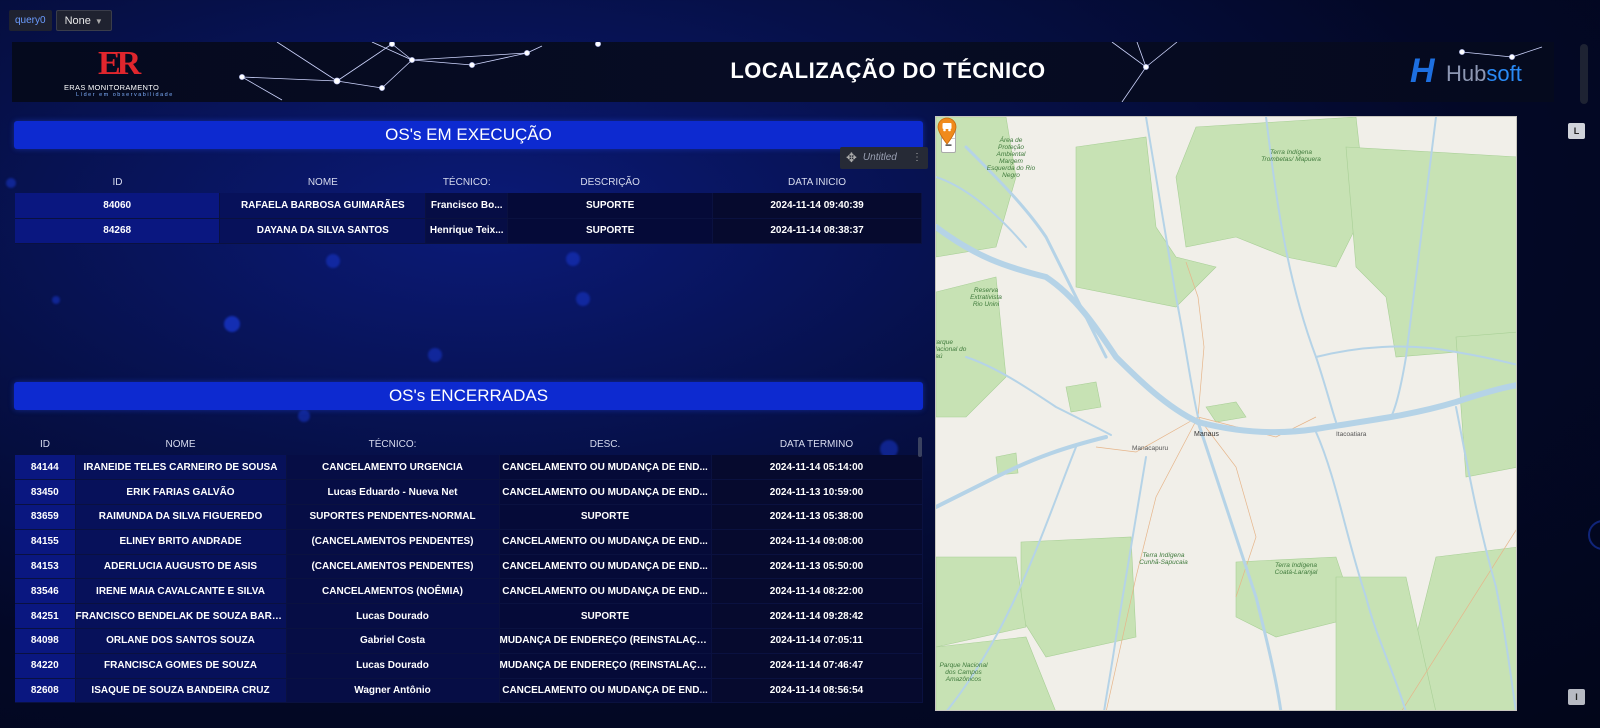  I want to click on closed-cell: CANCELAMENTO URGENCIA, so click(393, 468).